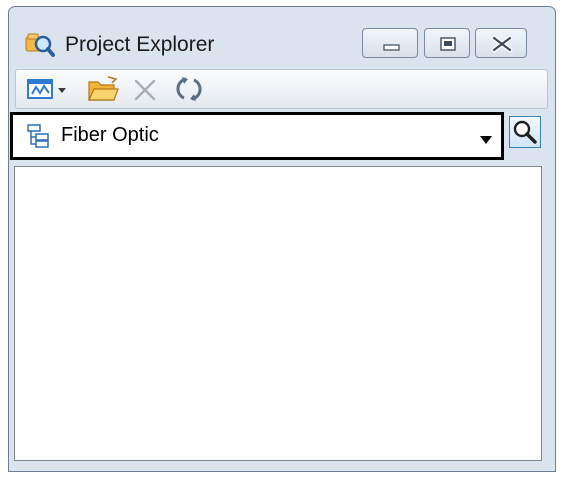 This screenshot has width=564, height=478. I want to click on window-title: Project Explorer, so click(140, 44).